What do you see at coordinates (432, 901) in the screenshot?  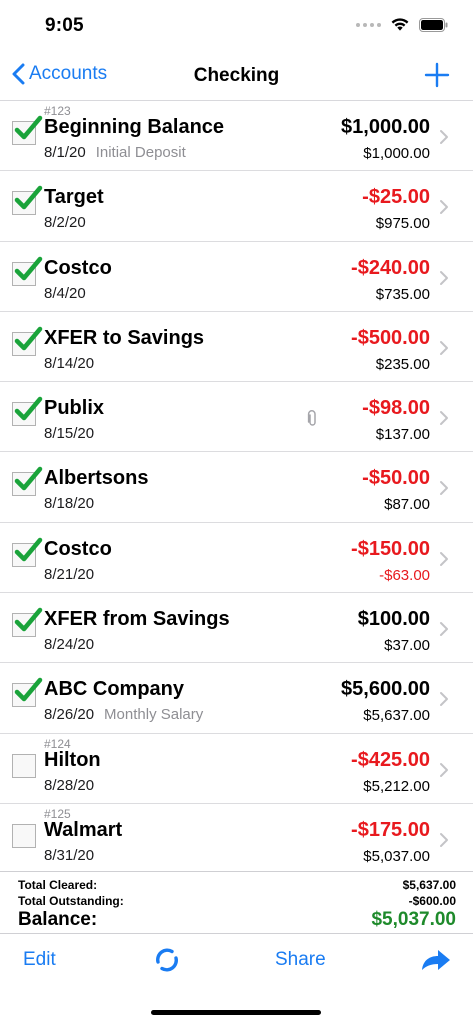 I see `total-outstanding-value: -$600.00` at bounding box center [432, 901].